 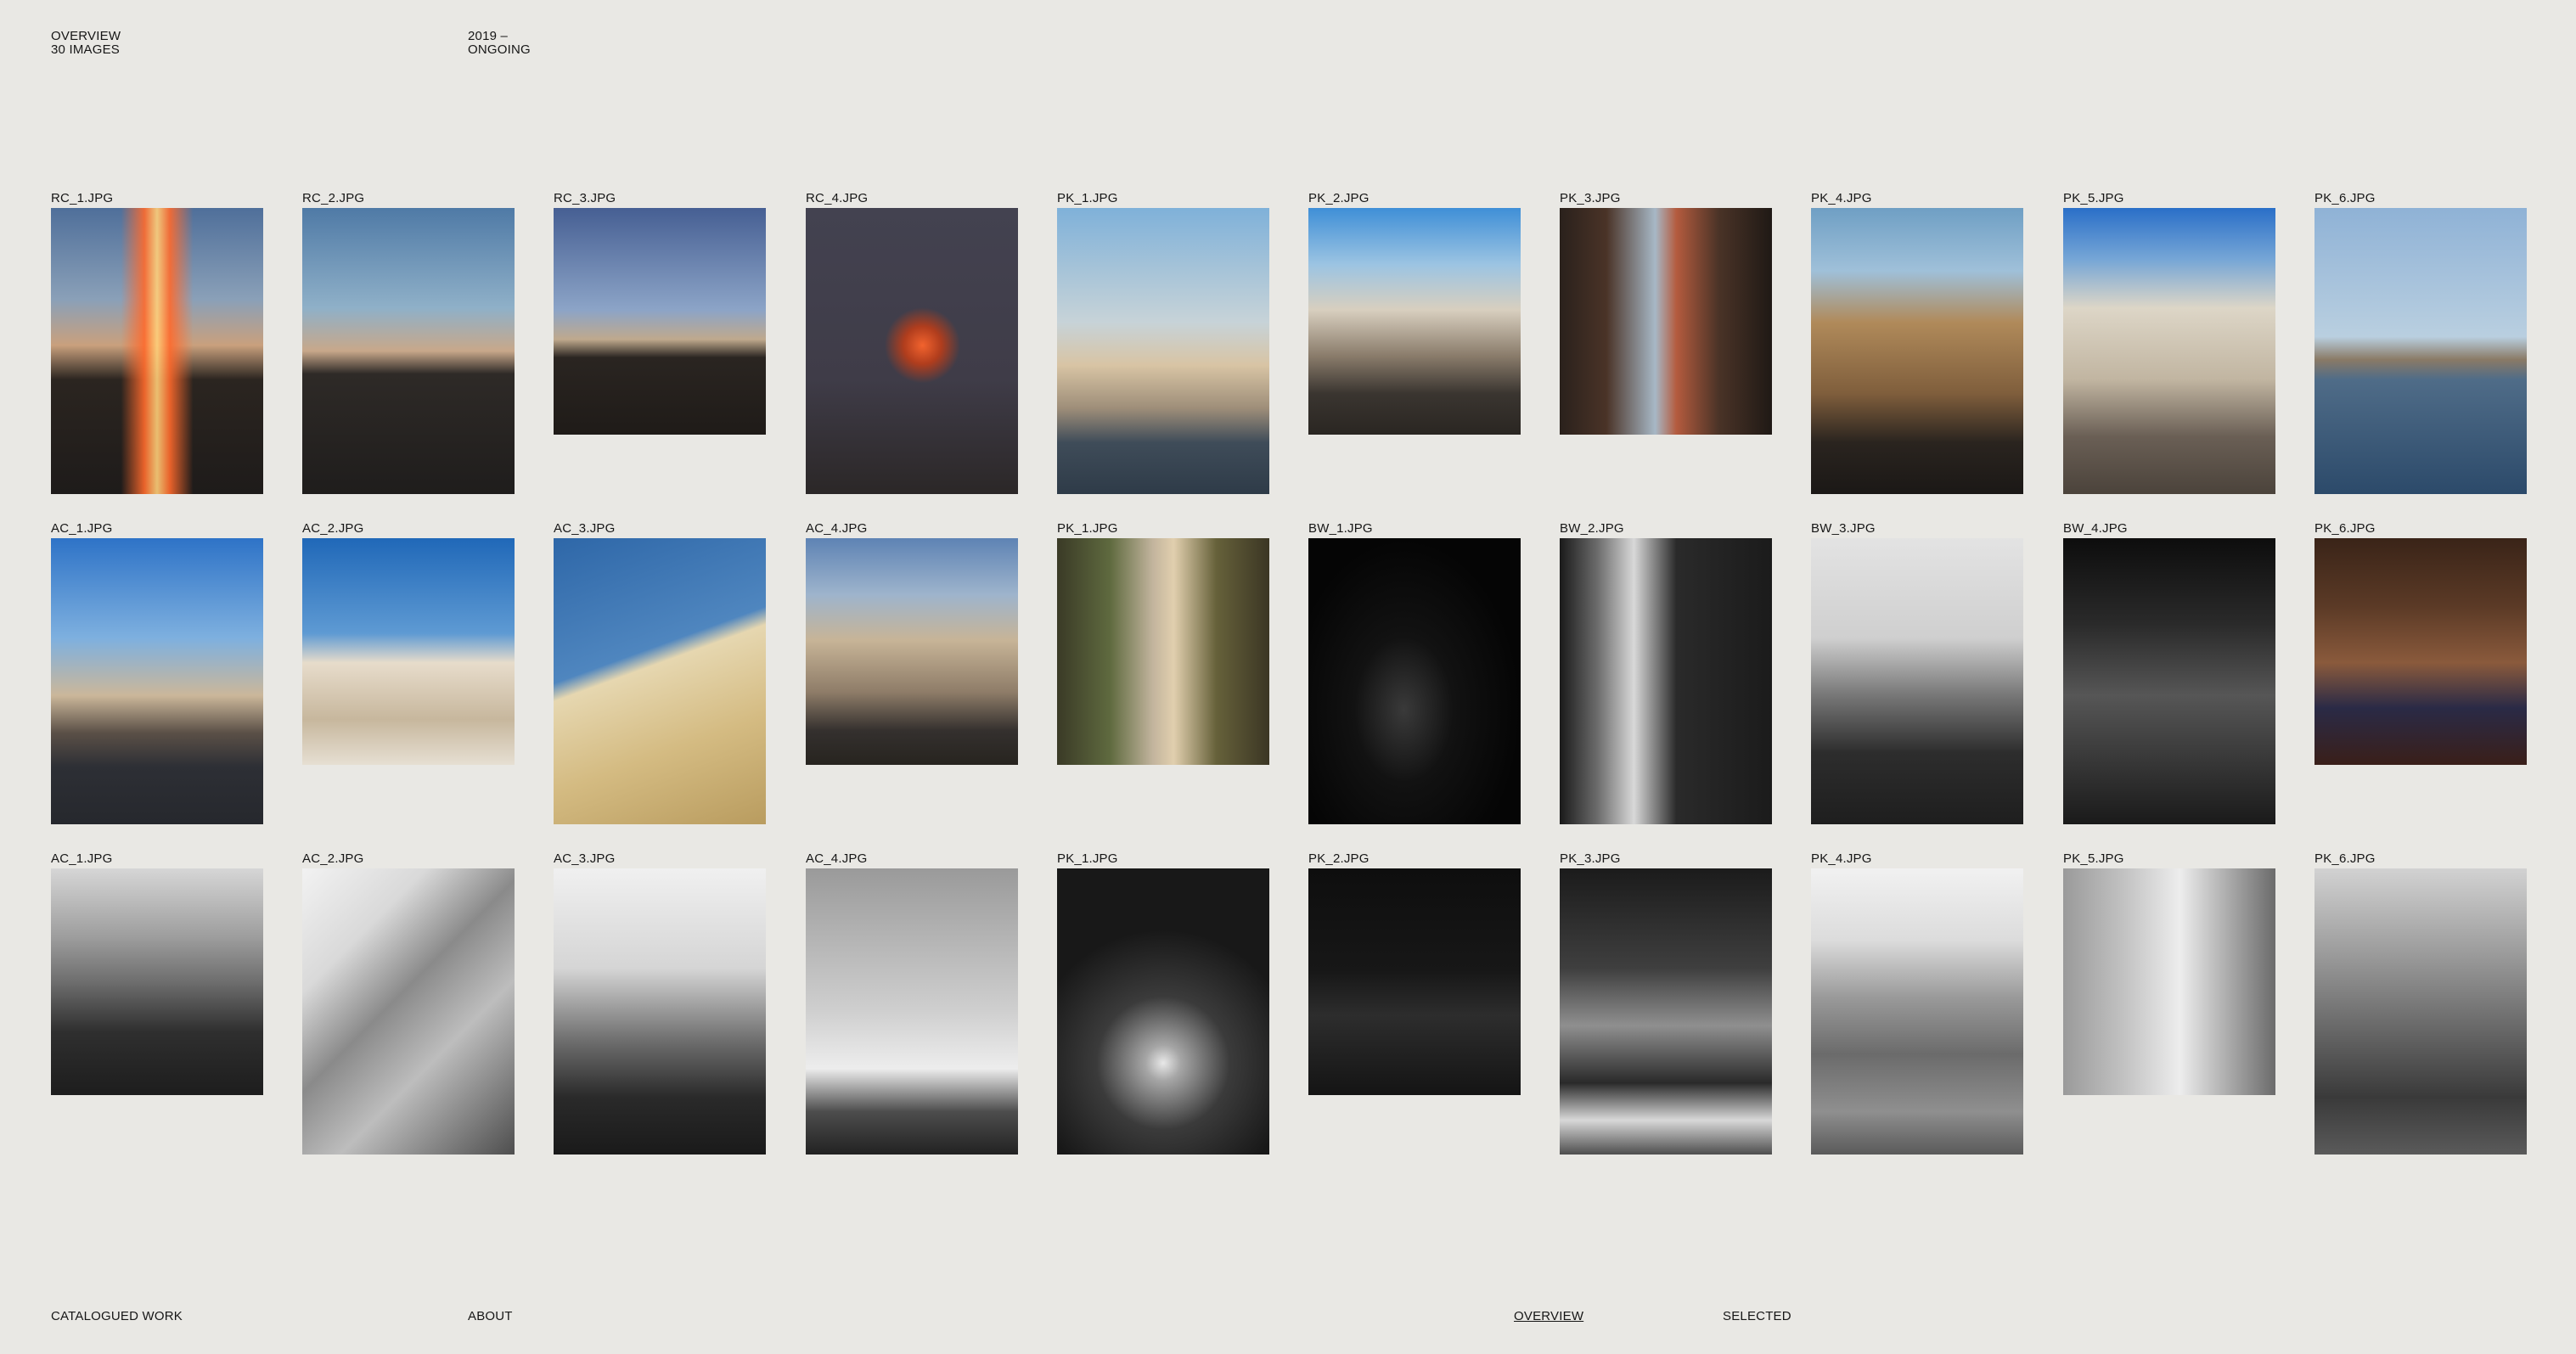 I want to click on about-link: ABOUT, so click(x=490, y=1316).